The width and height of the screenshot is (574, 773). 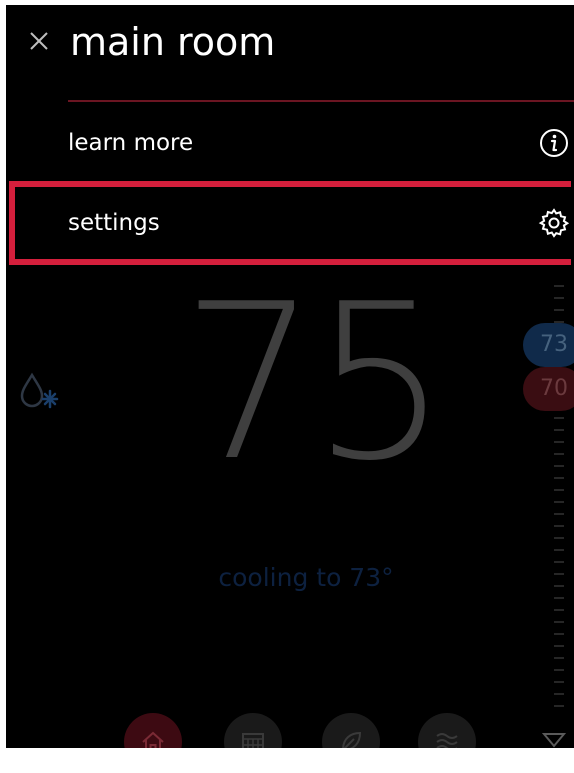 I want to click on settings-highlight-frame, so click(x=290, y=223).